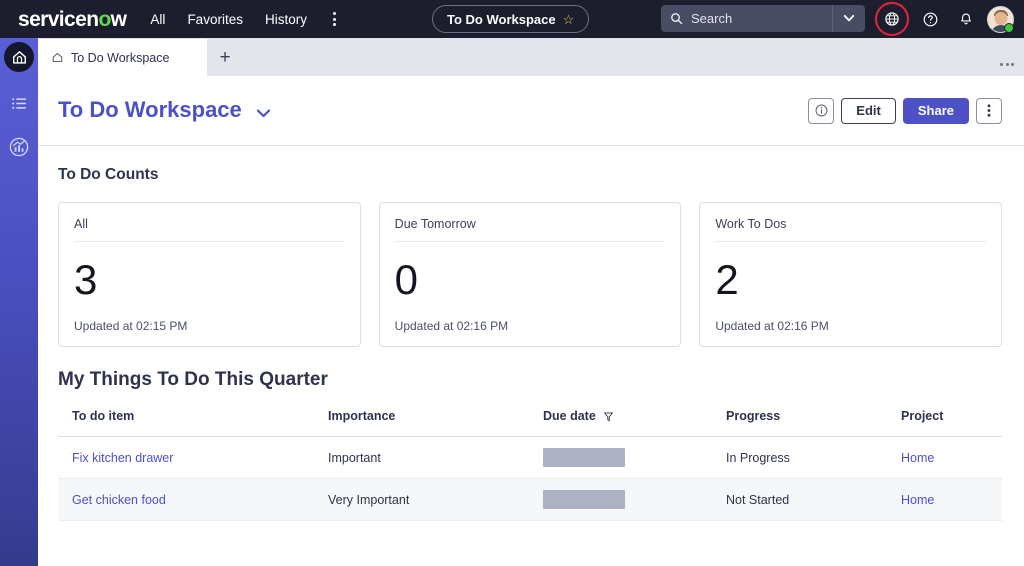 The image size is (1024, 566). What do you see at coordinates (813, 499) in the screenshot?
I see `cell-progress: Not Started` at bounding box center [813, 499].